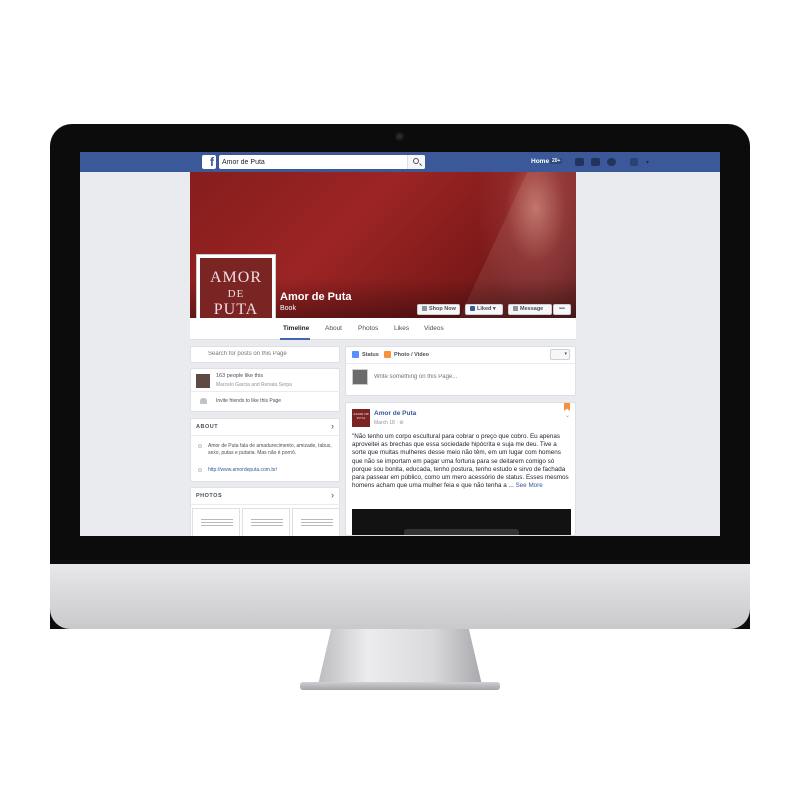 The image size is (800, 800). I want to click on shop-now-label: Shop Now, so click(442, 309).